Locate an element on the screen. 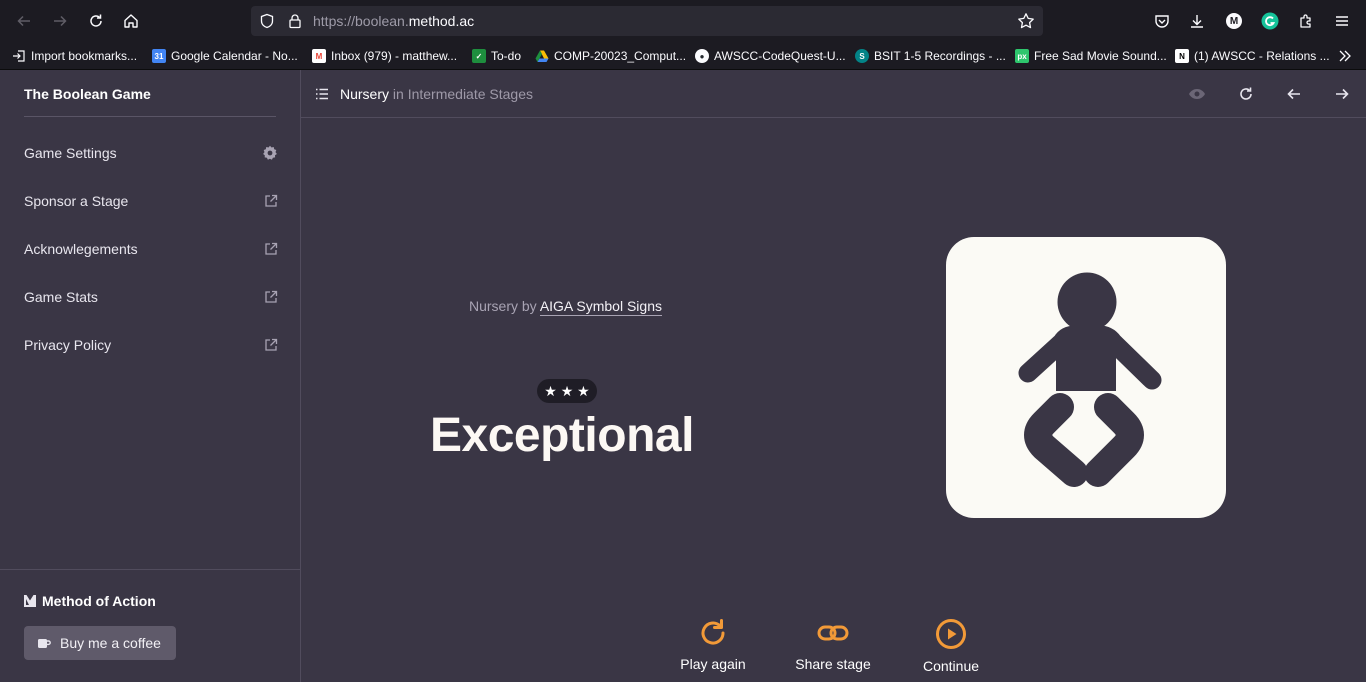  star-rating-badge: ★ ★ ★ is located at coordinates (567, 391).